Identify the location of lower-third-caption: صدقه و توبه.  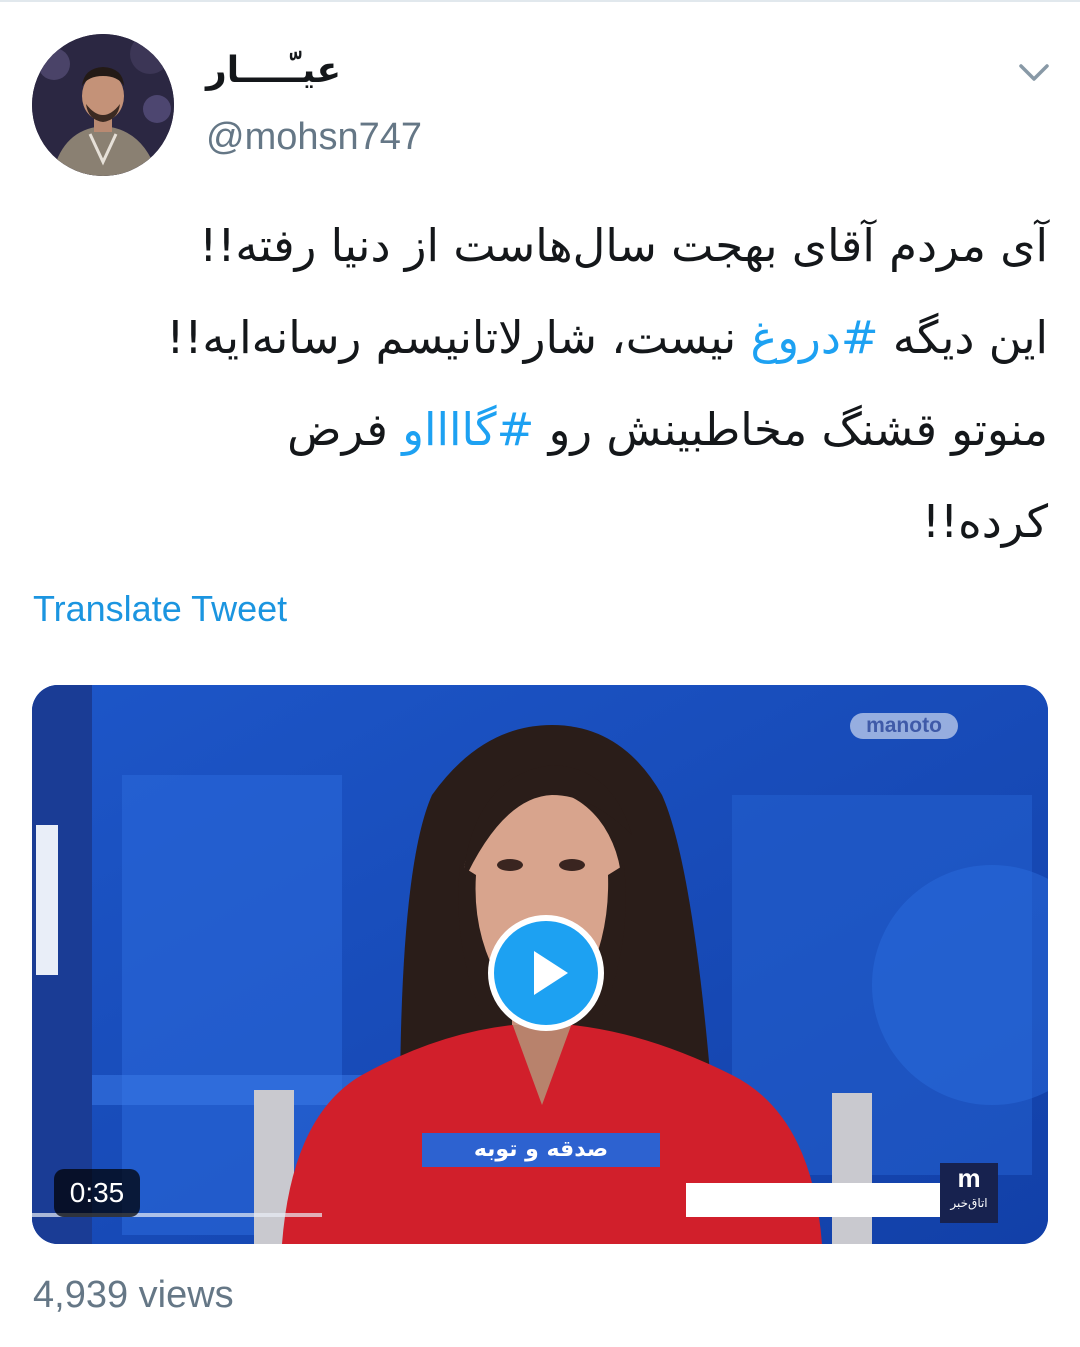
(541, 1150).